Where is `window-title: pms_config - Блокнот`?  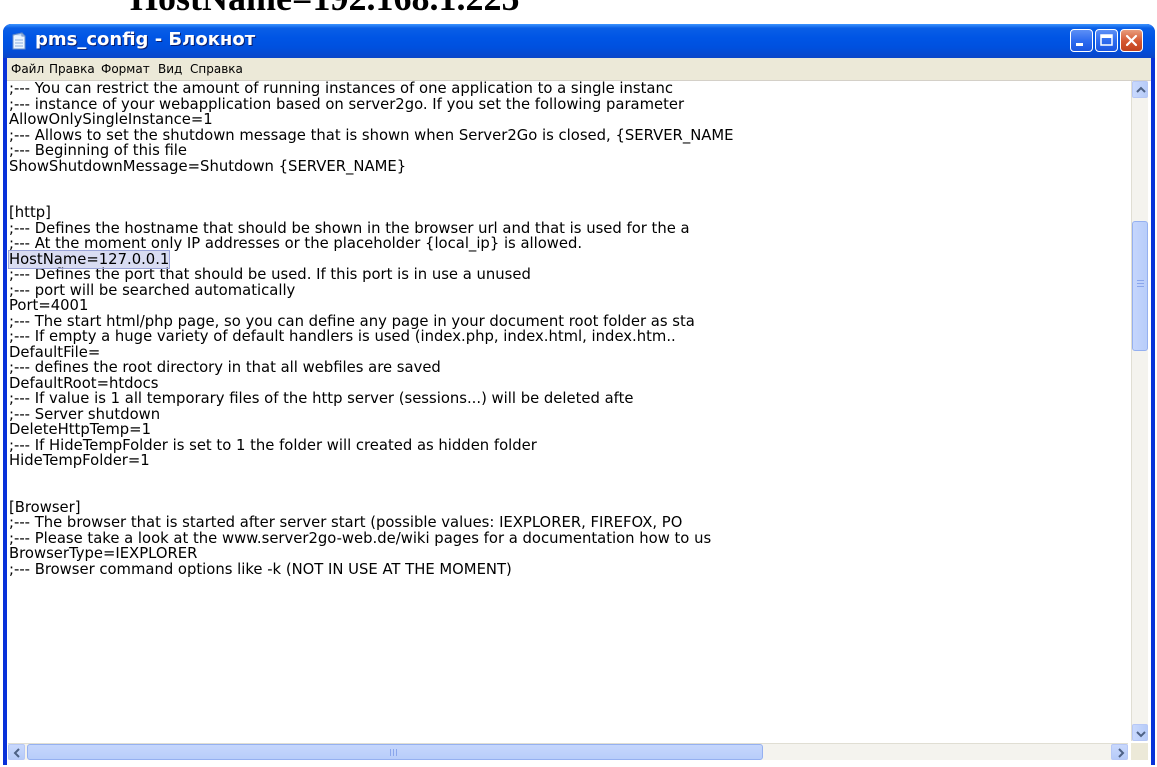 window-title: pms_config - Блокнот is located at coordinates (145, 39).